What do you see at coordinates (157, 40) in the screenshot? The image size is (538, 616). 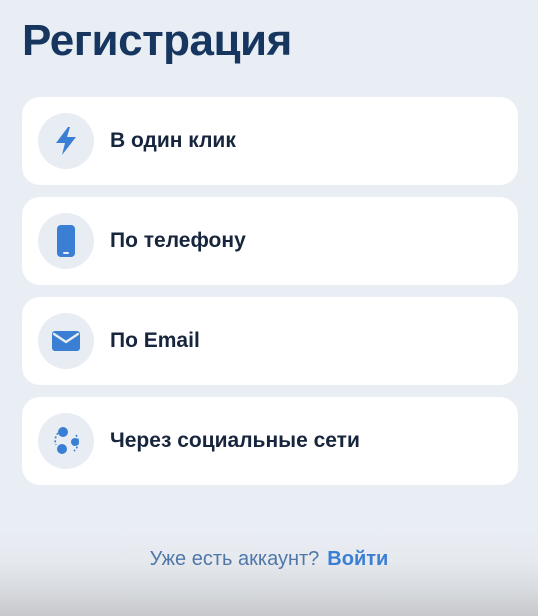 I see `page-title: Регистрация` at bounding box center [157, 40].